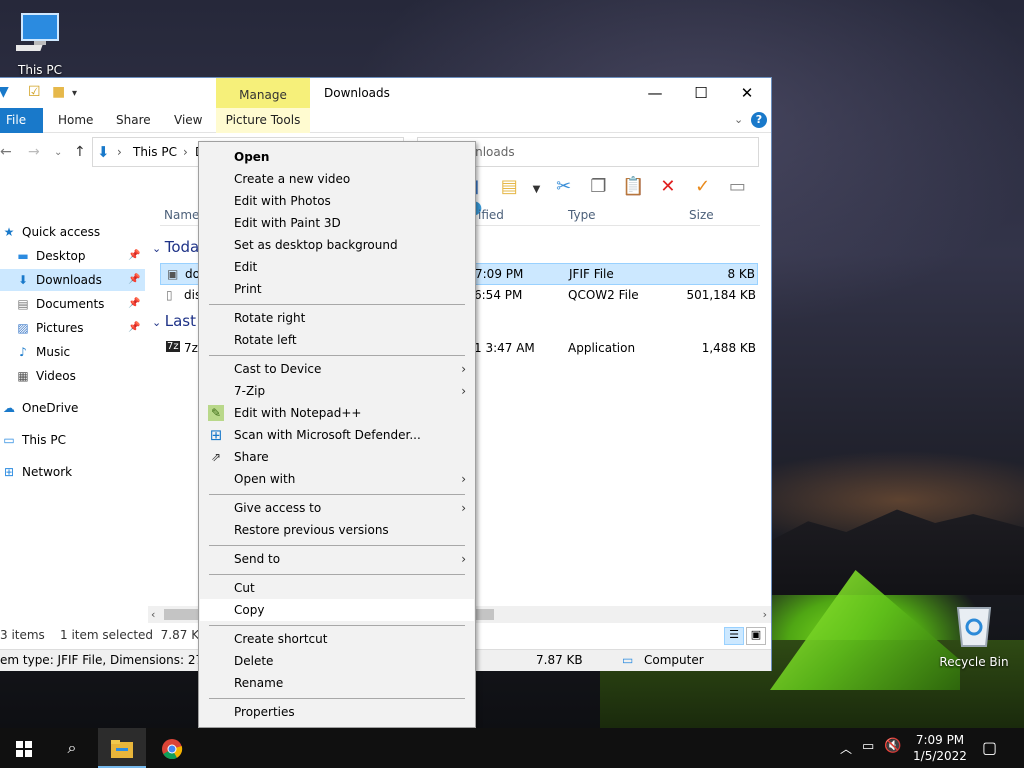 Image resolution: width=1024 pixels, height=768 pixels. I want to click on ribbon-expand-icon: ⌄, so click(738, 119).